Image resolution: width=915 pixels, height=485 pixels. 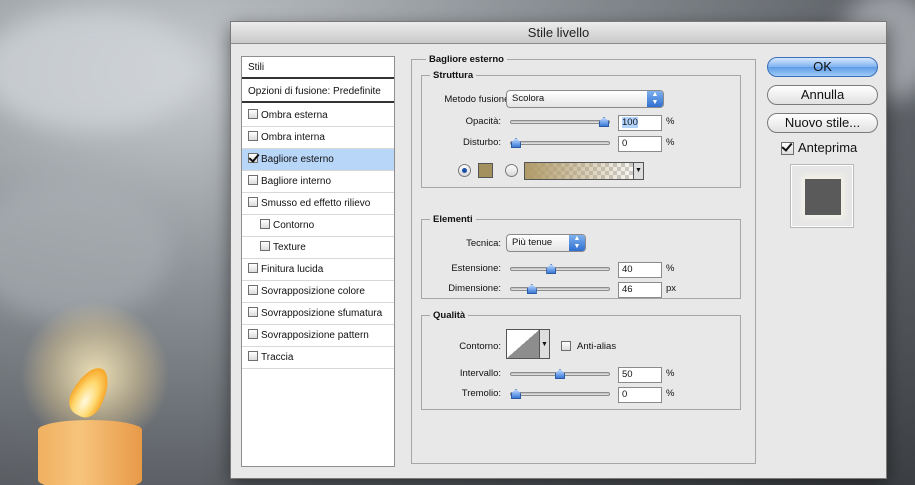 I want to click on glow-color-swatch, so click(x=485, y=170).